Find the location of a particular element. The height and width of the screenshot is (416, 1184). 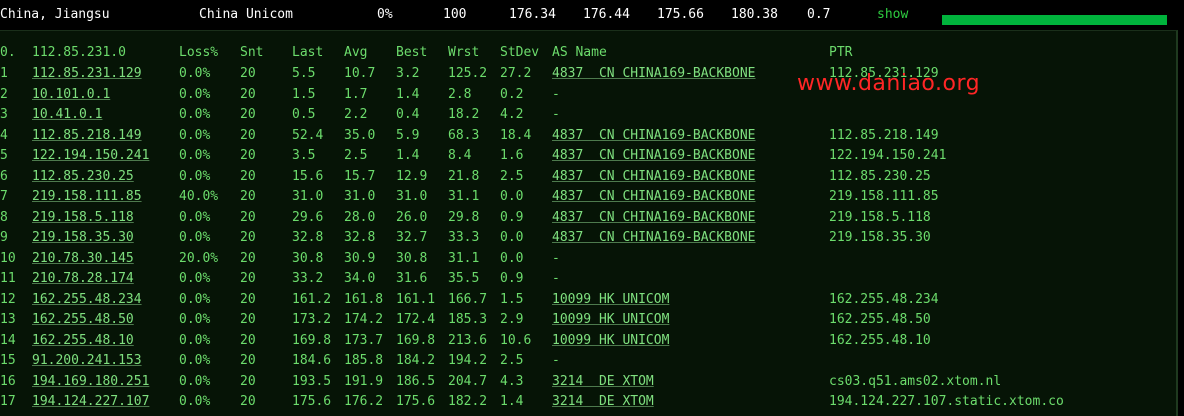

cell-stdev: 1.6 is located at coordinates (512, 155).